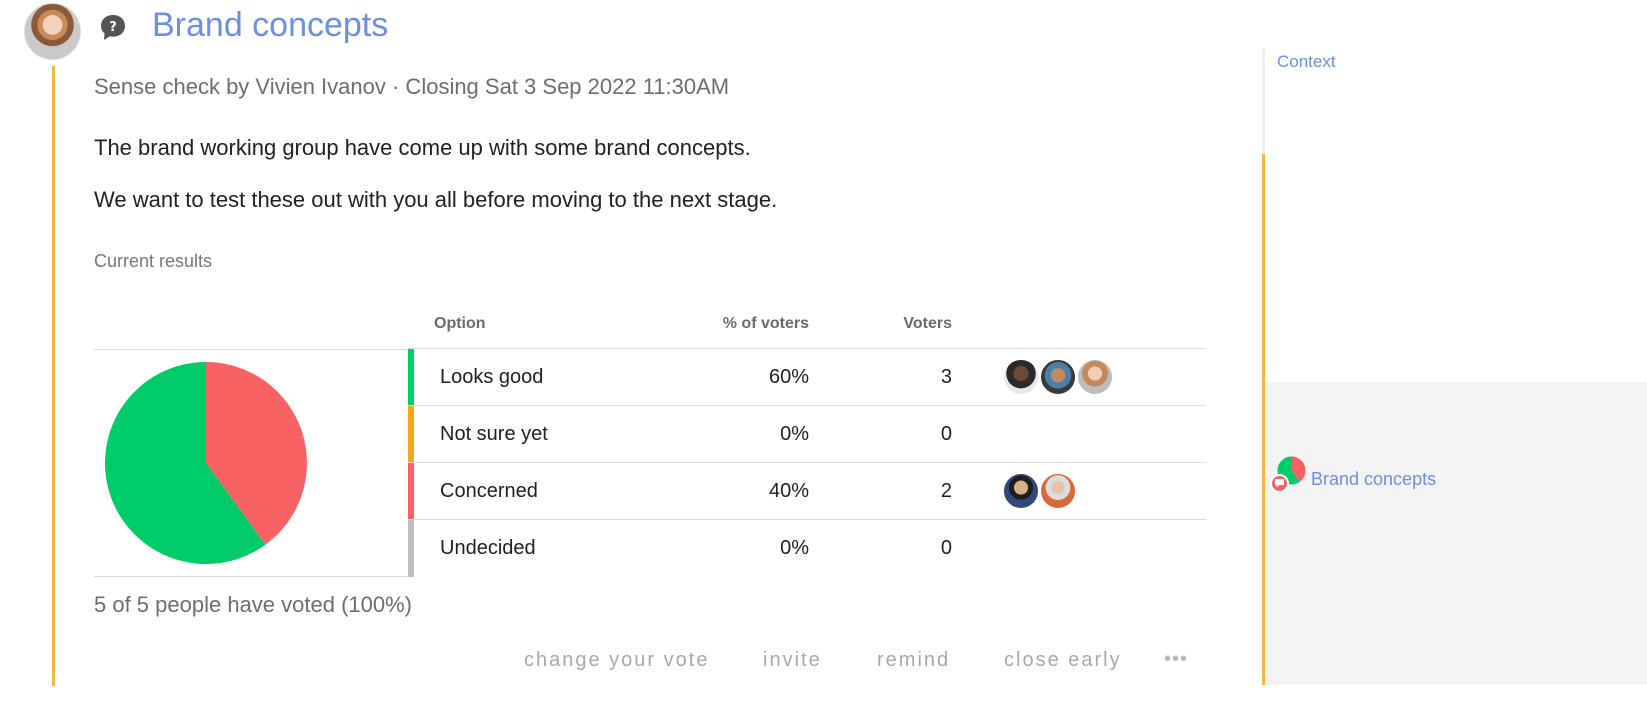  Describe the element at coordinates (1373, 479) in the screenshot. I see `context-item-brand-concepts: Brand concepts` at that location.